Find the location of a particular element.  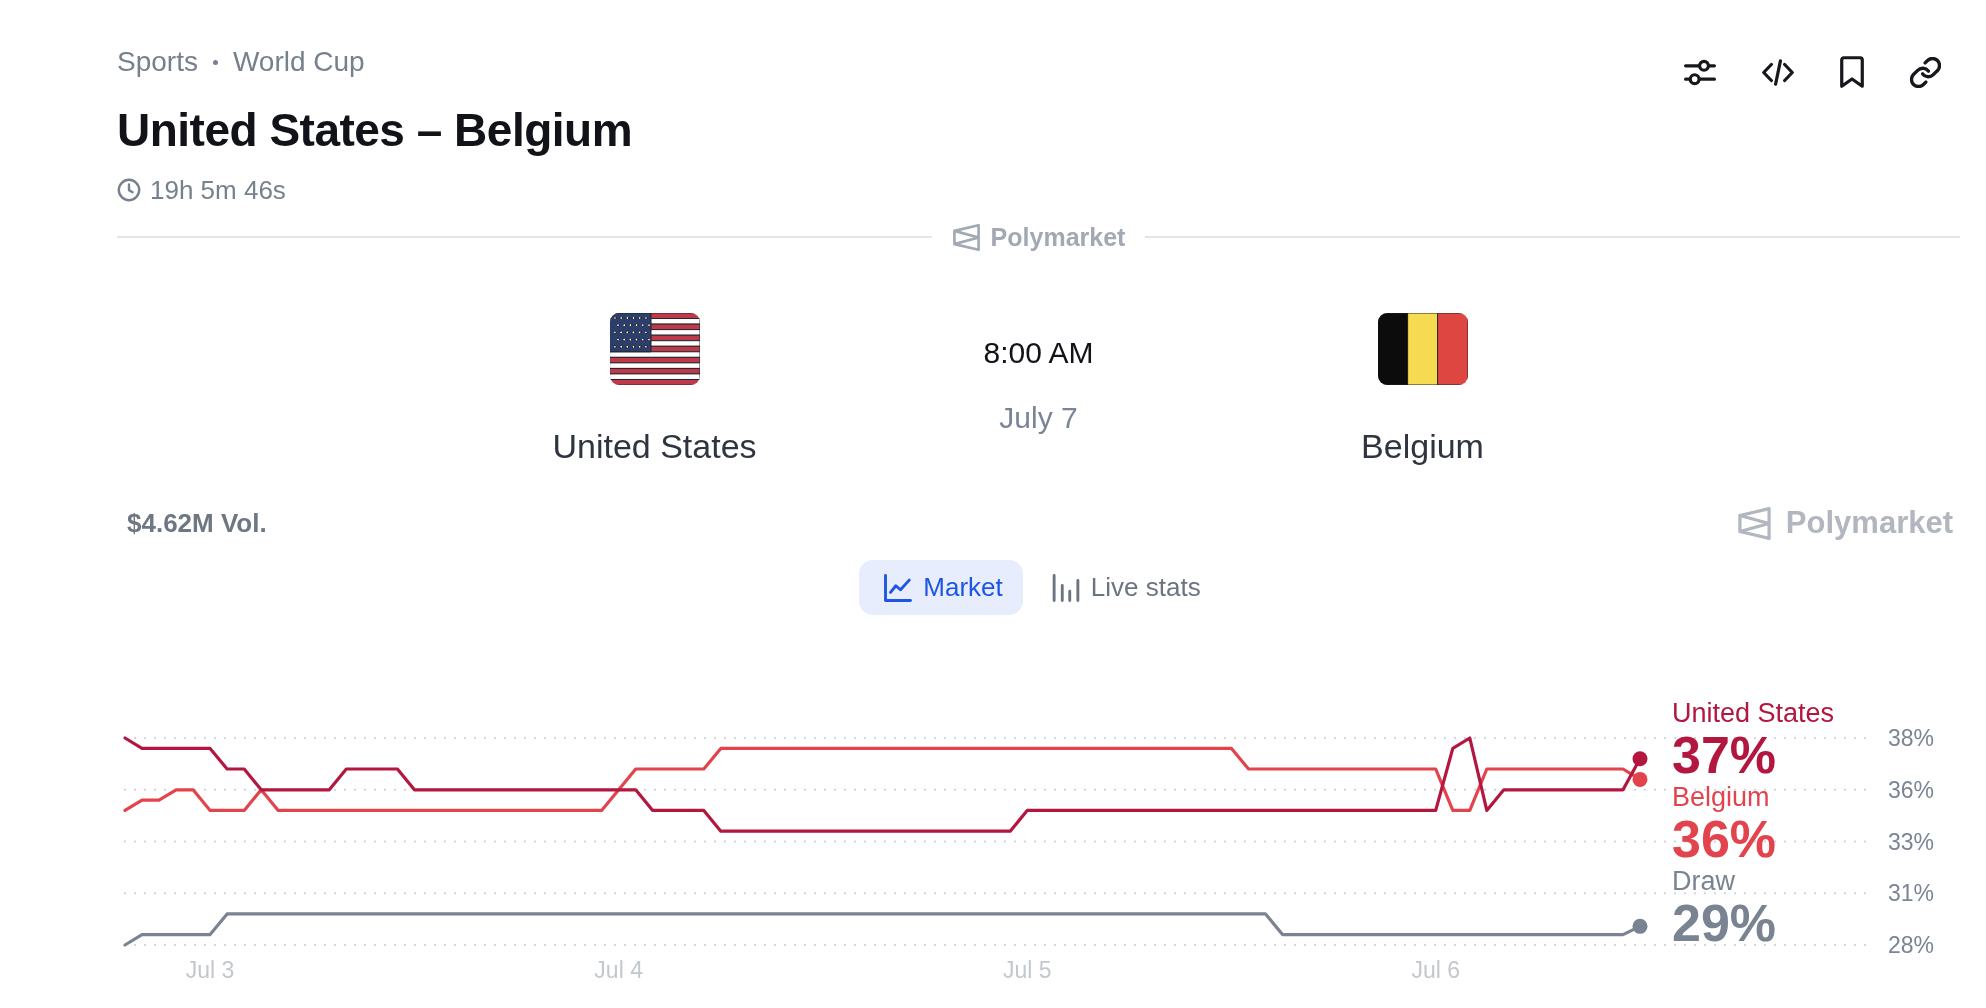

outcome-percent: 37% is located at coordinates (1725, 755).